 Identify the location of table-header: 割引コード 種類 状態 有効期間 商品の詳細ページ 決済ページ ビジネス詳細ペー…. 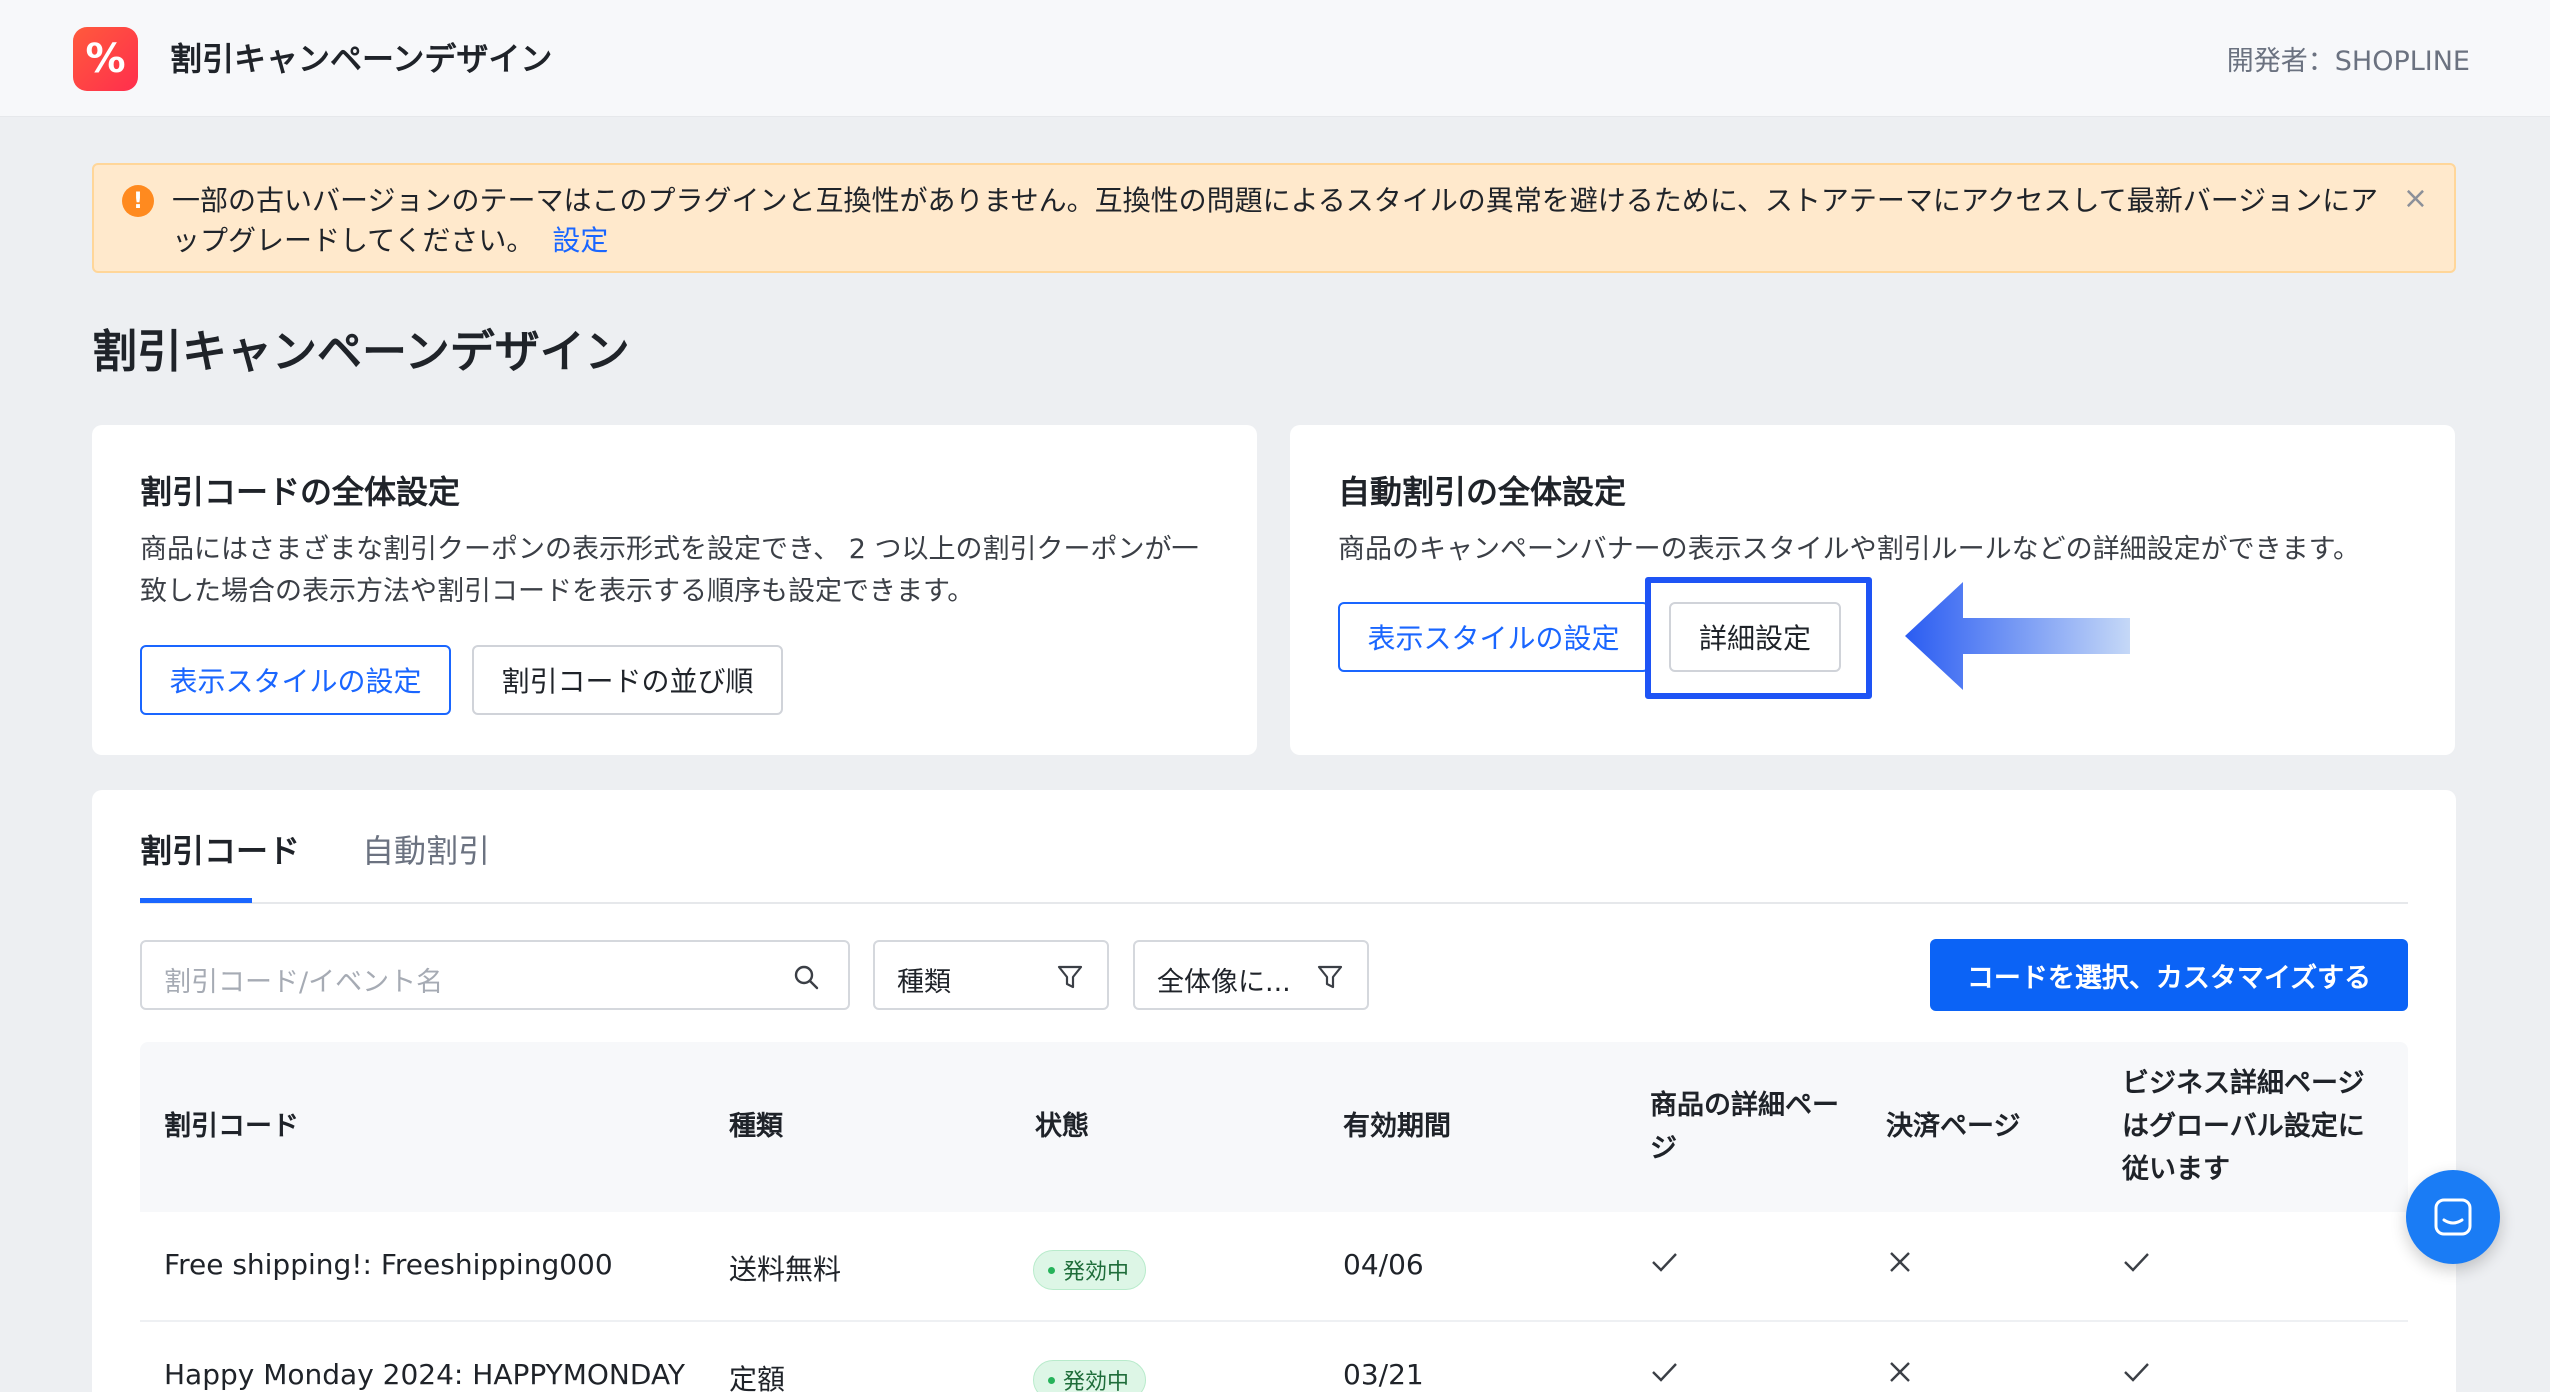
(1274, 1127).